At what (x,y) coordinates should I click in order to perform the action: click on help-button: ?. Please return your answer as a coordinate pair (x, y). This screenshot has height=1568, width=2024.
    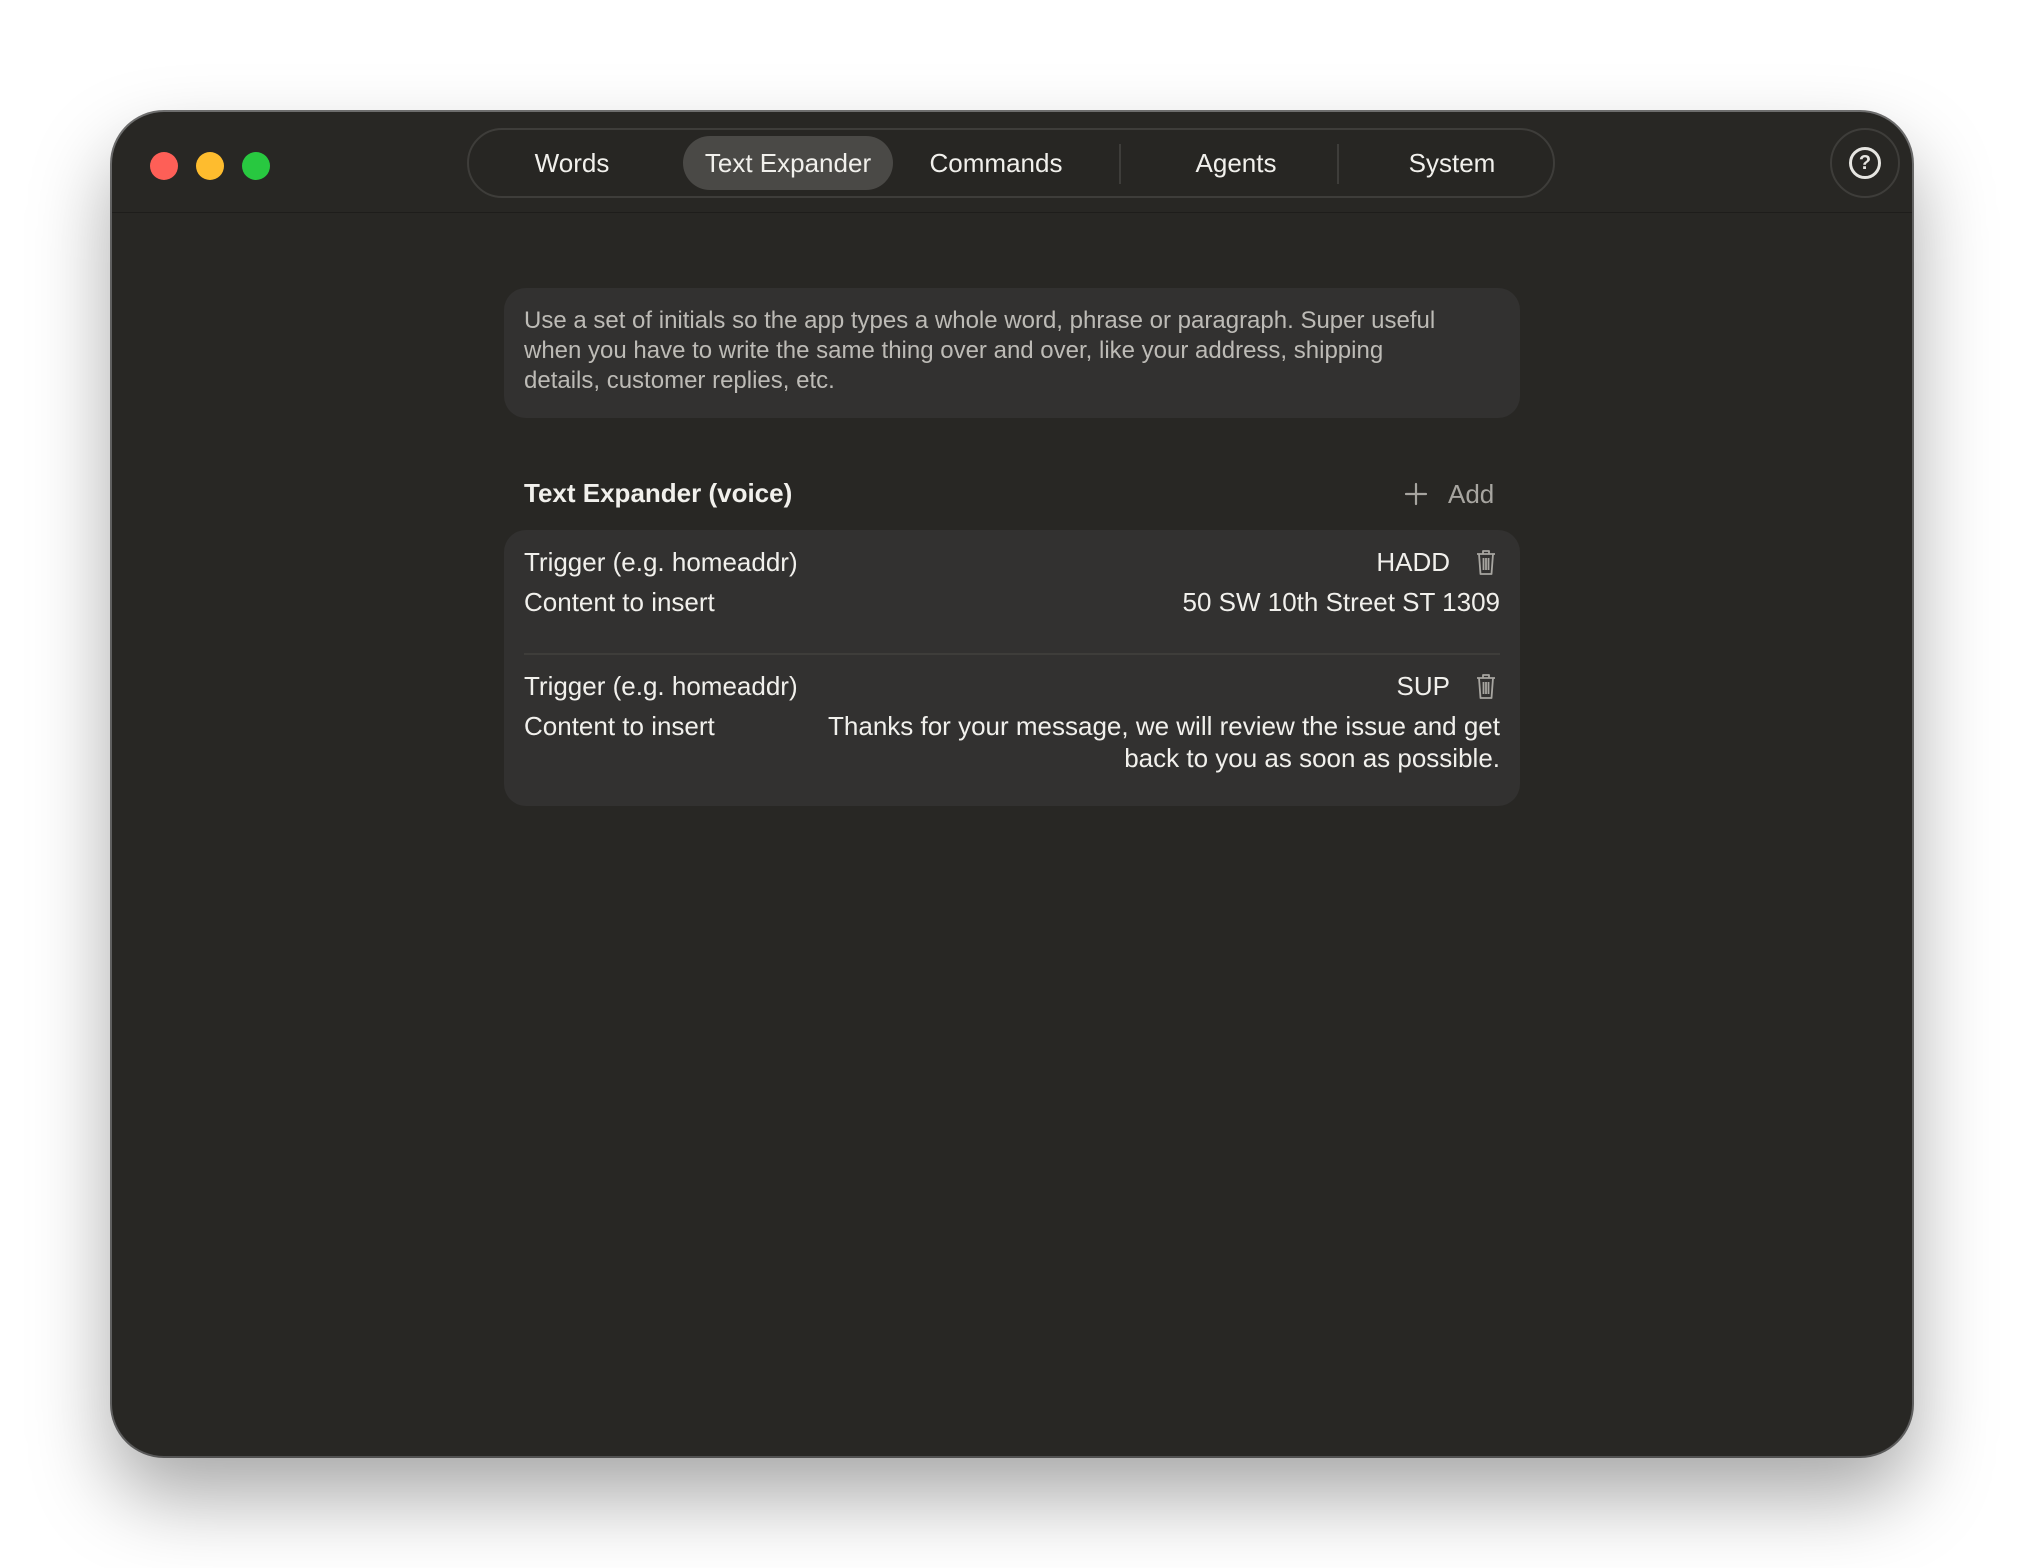
    Looking at the image, I should click on (1865, 163).